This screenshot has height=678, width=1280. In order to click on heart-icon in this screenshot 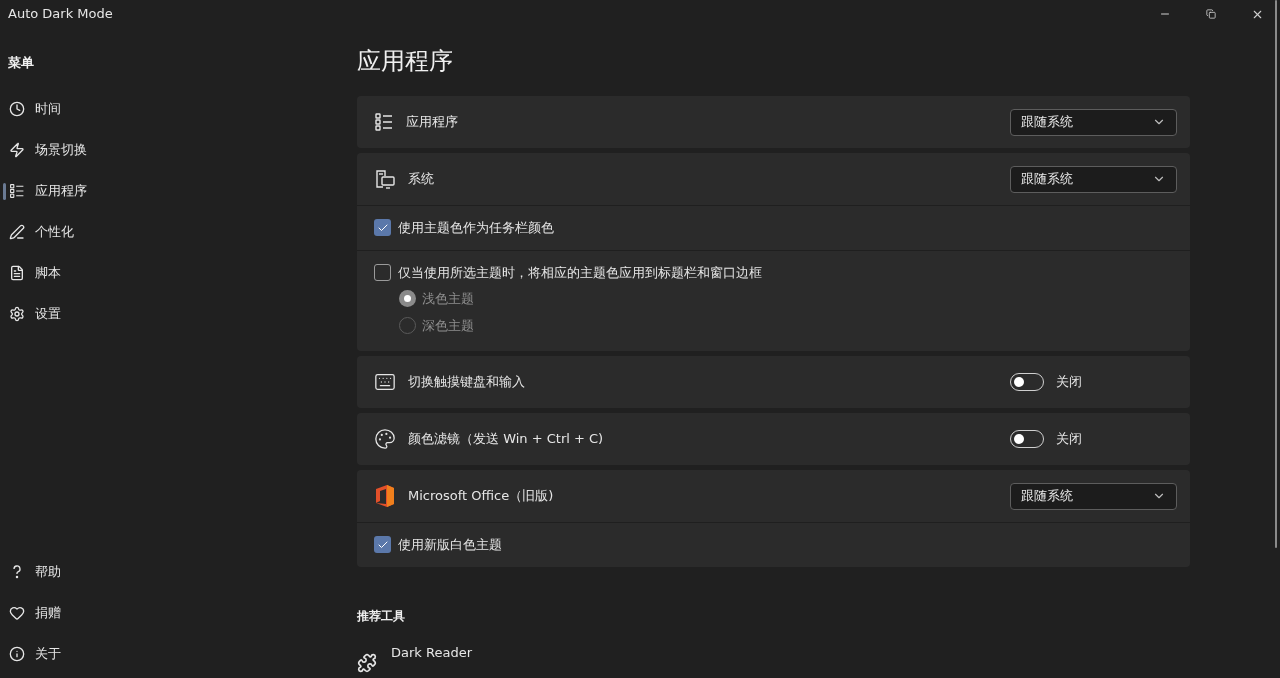, I will do `click(17, 612)`.